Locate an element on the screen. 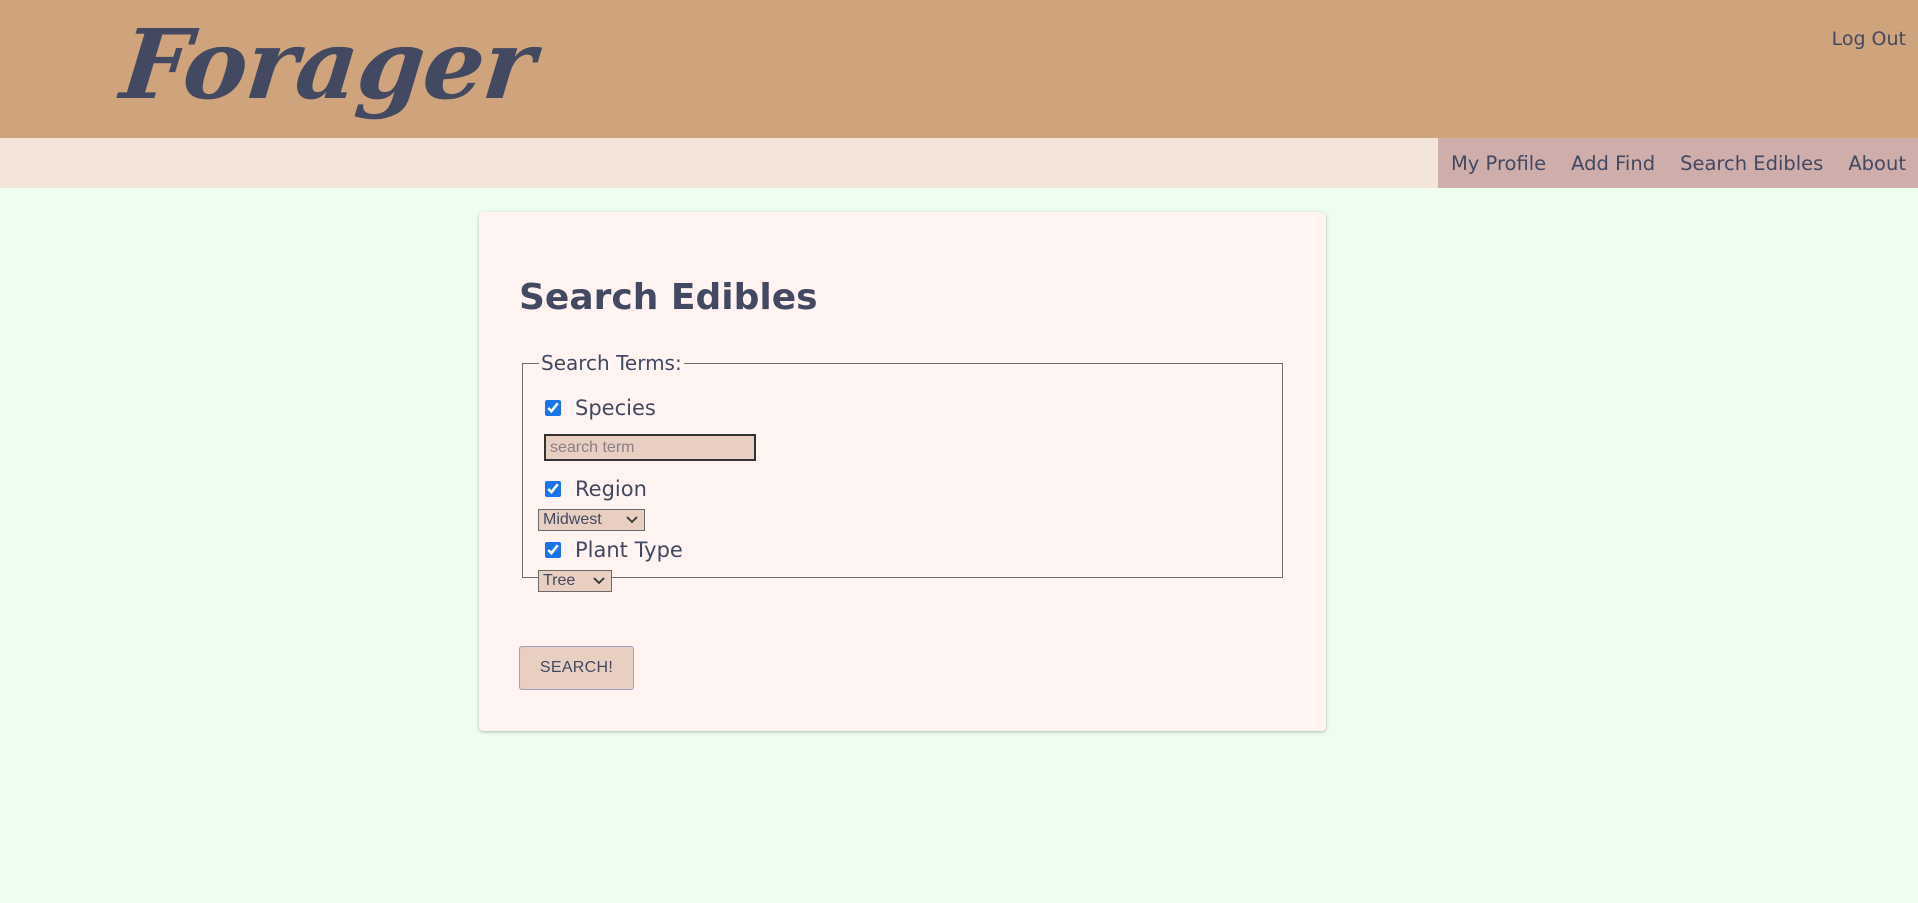 This screenshot has height=903, width=1918. nav-bar: My Profile Add Find Search Edibles About is located at coordinates (959, 163).